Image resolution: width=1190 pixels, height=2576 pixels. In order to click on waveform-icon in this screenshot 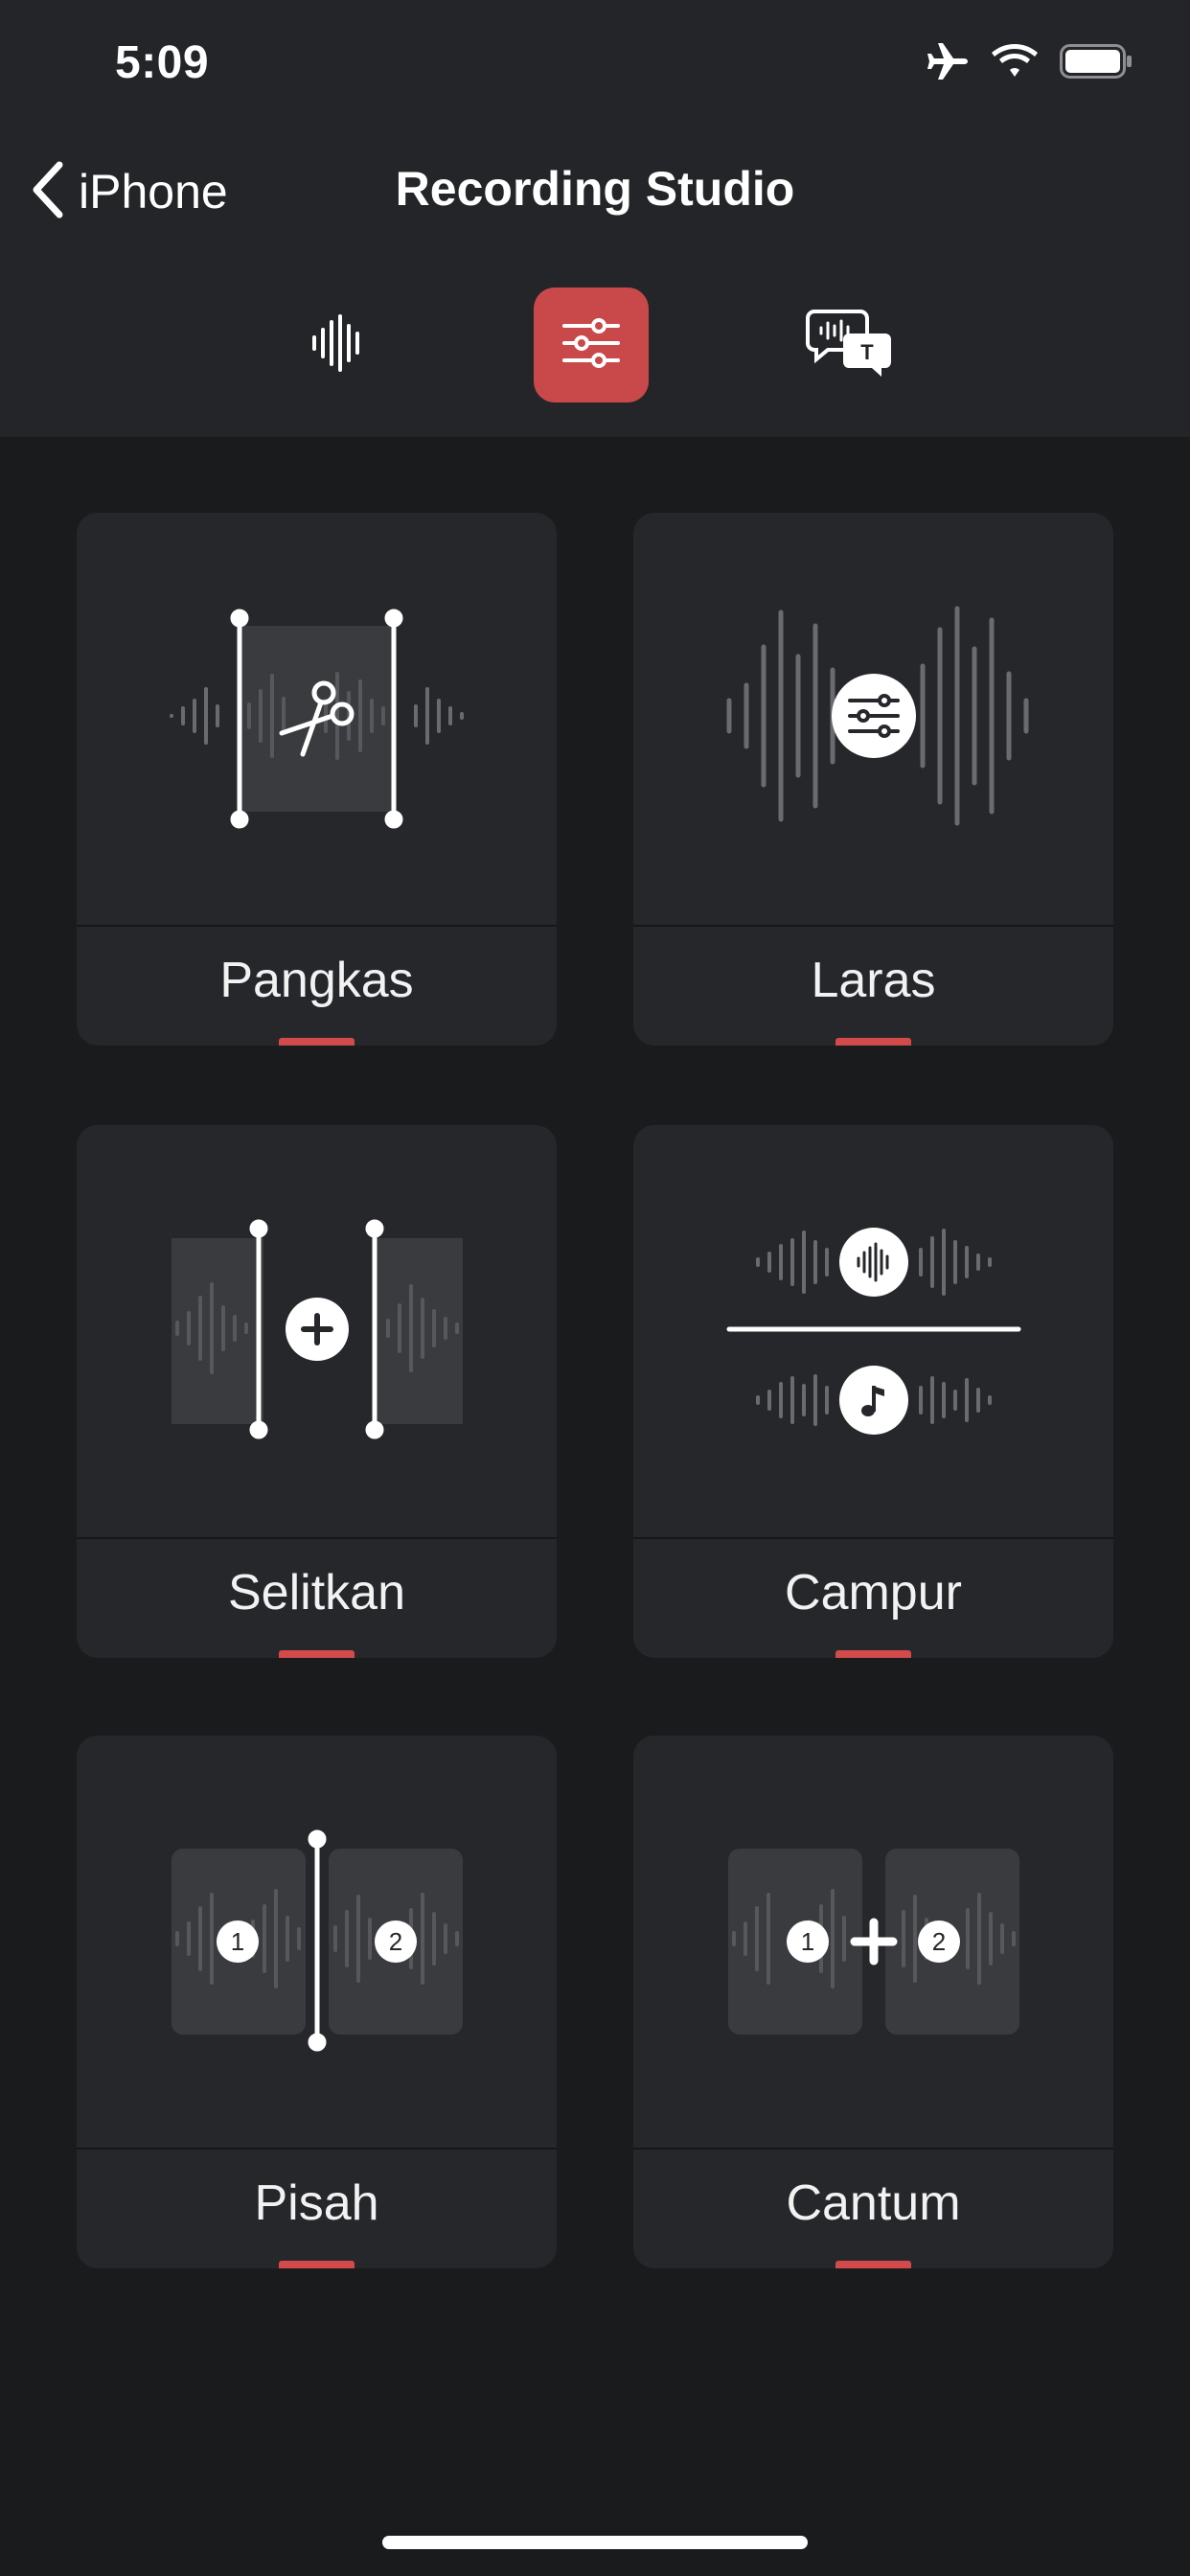, I will do `click(338, 345)`.